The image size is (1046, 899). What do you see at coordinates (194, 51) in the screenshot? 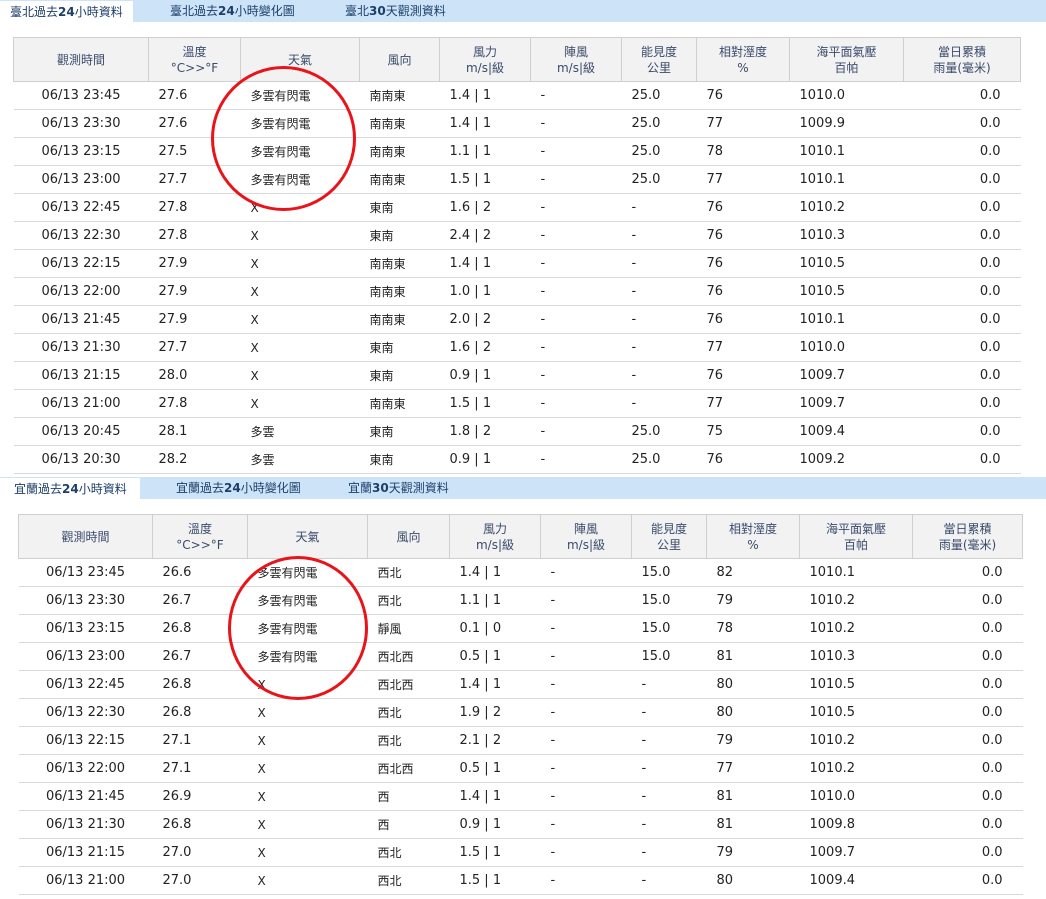
I see `header-temp-line: 溫度` at bounding box center [194, 51].